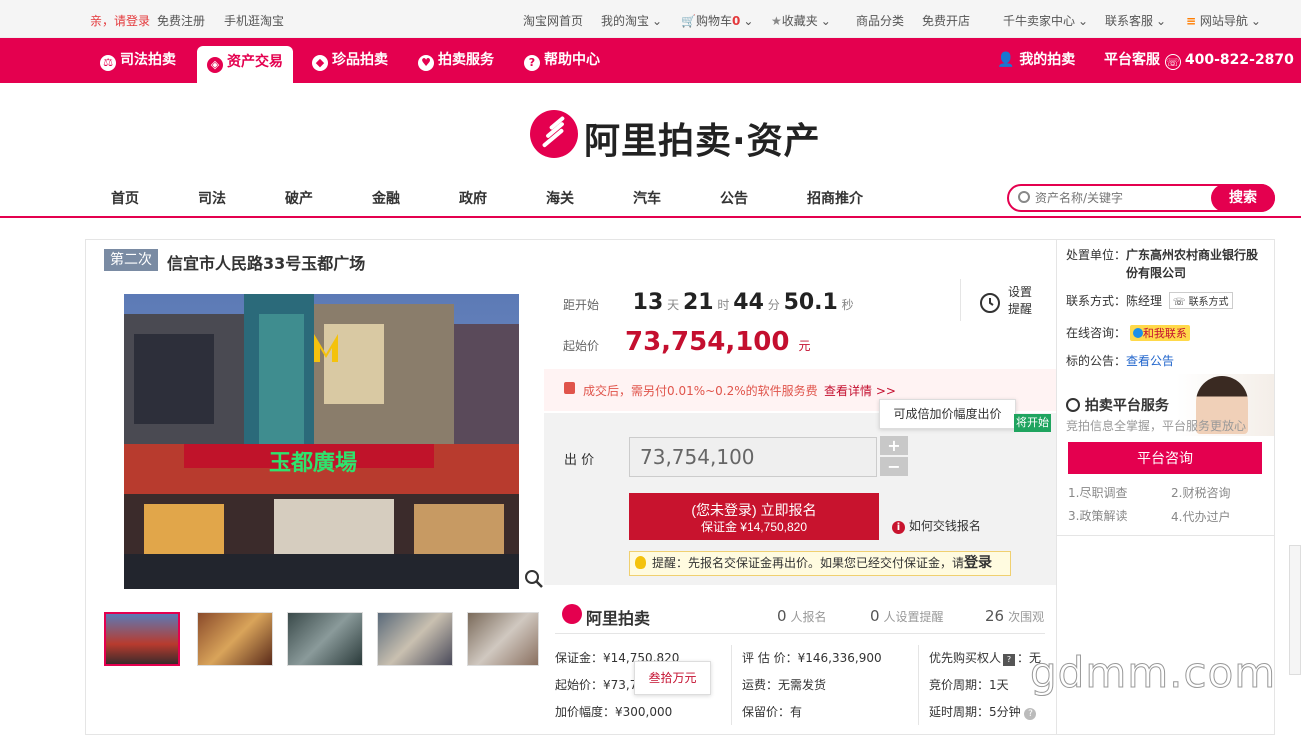 The width and height of the screenshot is (1301, 735). I want to click on favorites-label: 收藏夹, so click(799, 21).